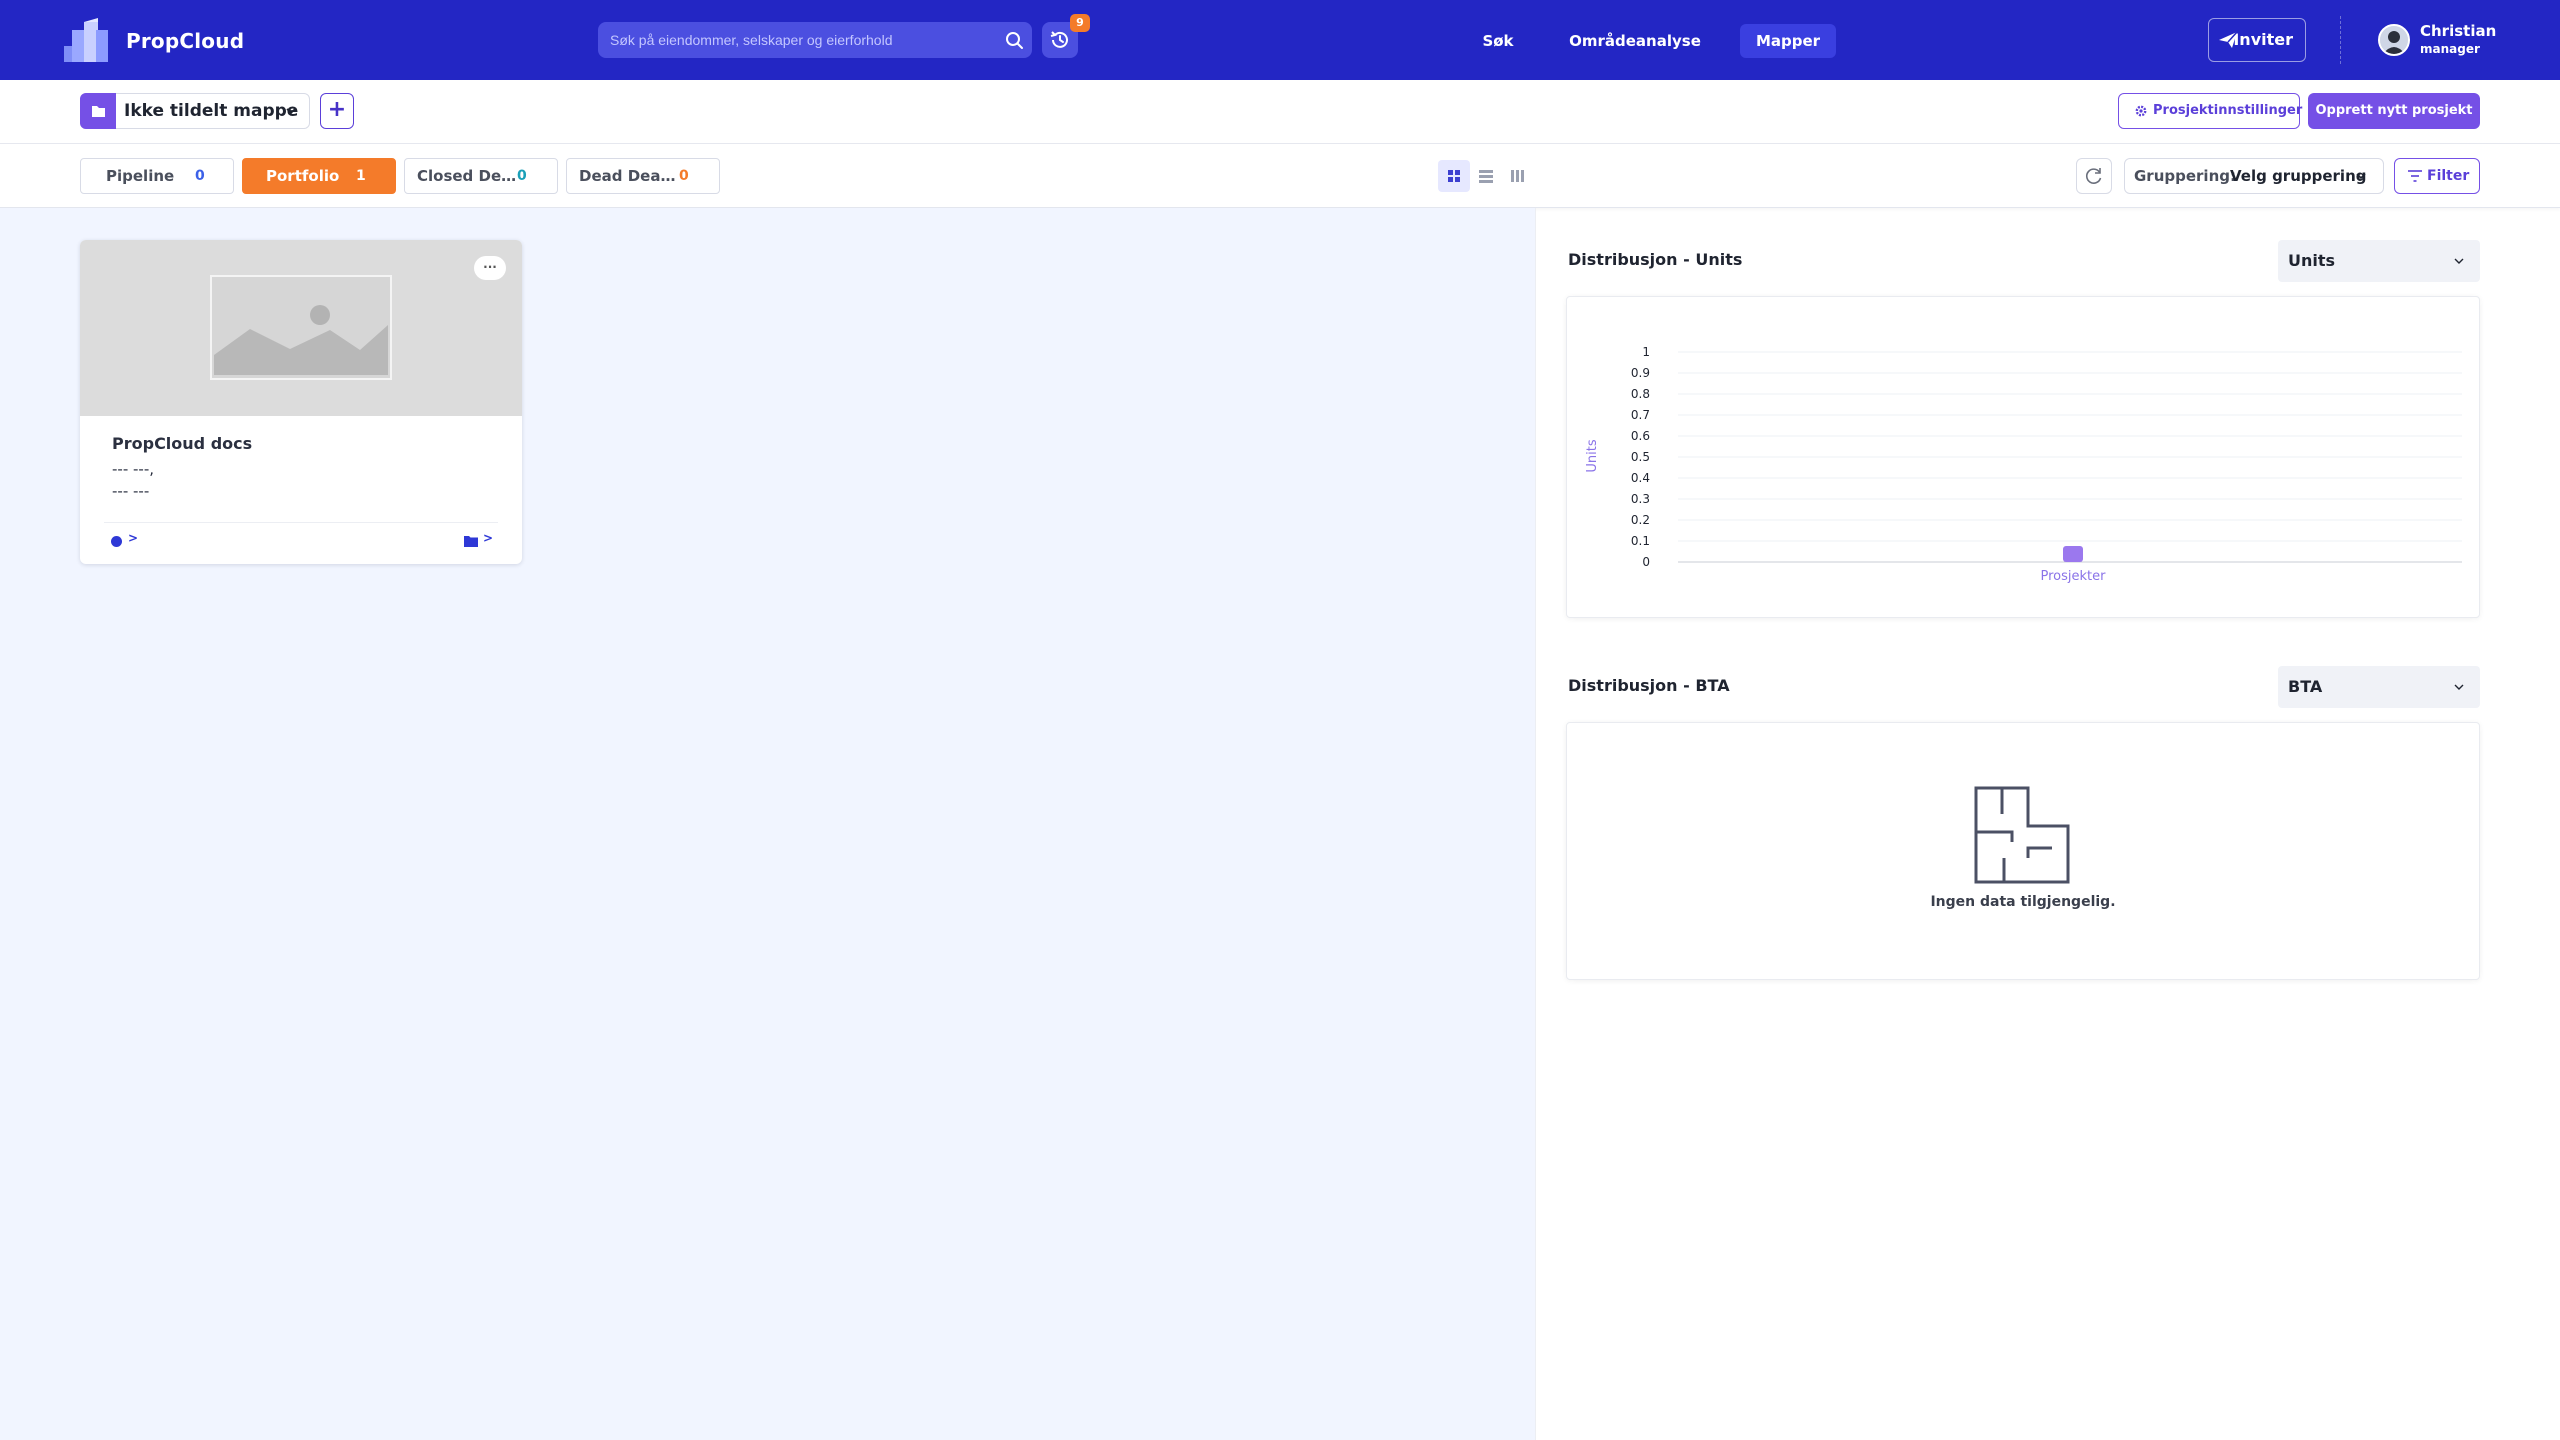 Image resolution: width=2560 pixels, height=1440 pixels. I want to click on grid-view-button, so click(1454, 176).